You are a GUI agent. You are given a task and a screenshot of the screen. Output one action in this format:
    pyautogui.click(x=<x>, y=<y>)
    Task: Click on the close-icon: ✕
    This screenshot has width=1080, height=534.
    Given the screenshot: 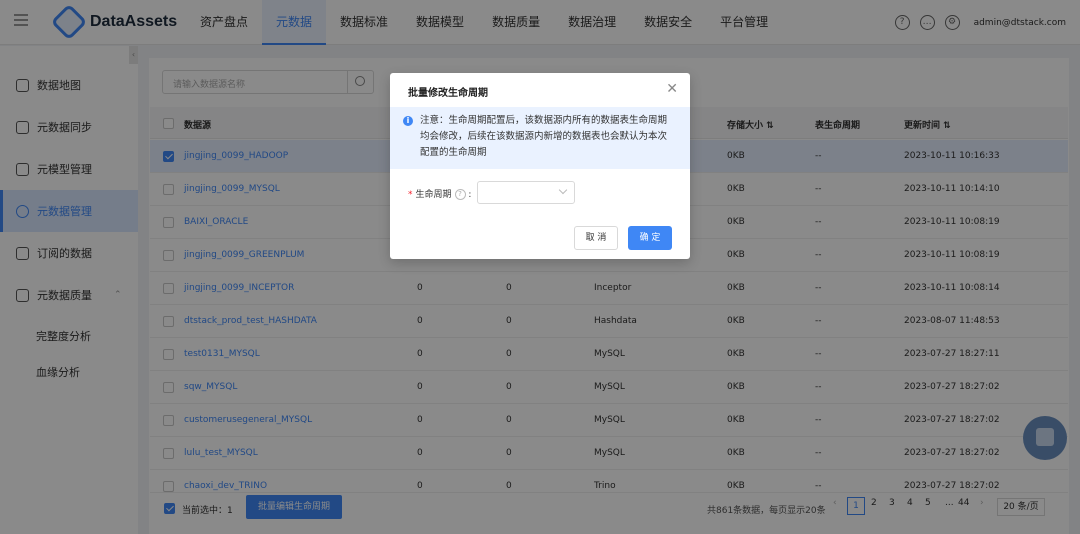 What is the action you would take?
    pyautogui.click(x=672, y=89)
    